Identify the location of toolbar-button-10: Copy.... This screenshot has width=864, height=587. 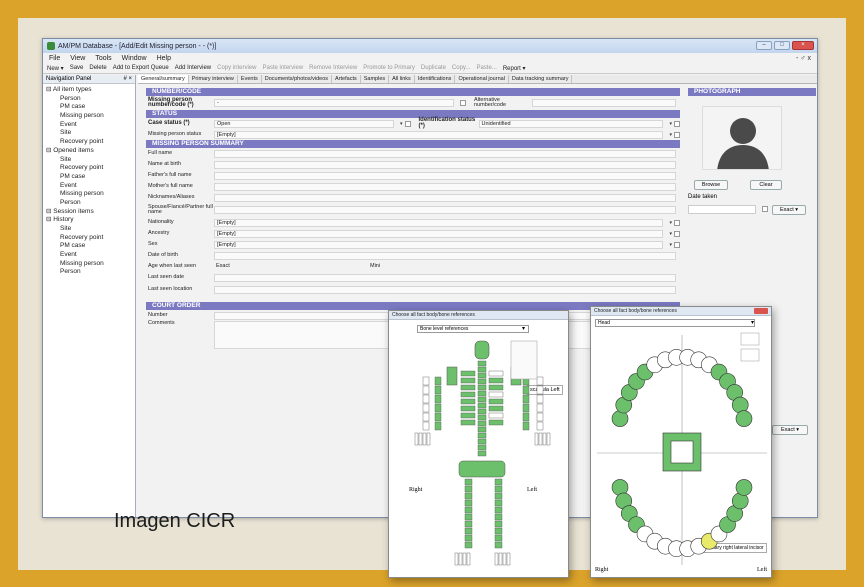
(461, 68).